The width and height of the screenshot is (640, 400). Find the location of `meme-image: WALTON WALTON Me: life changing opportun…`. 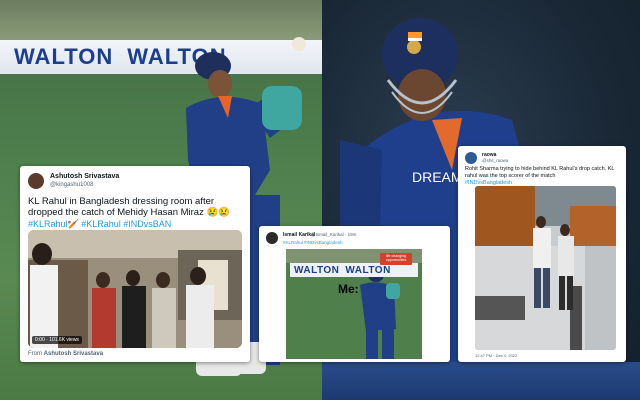

meme-image: WALTON WALTON Me: life changing opportun… is located at coordinates (354, 304).